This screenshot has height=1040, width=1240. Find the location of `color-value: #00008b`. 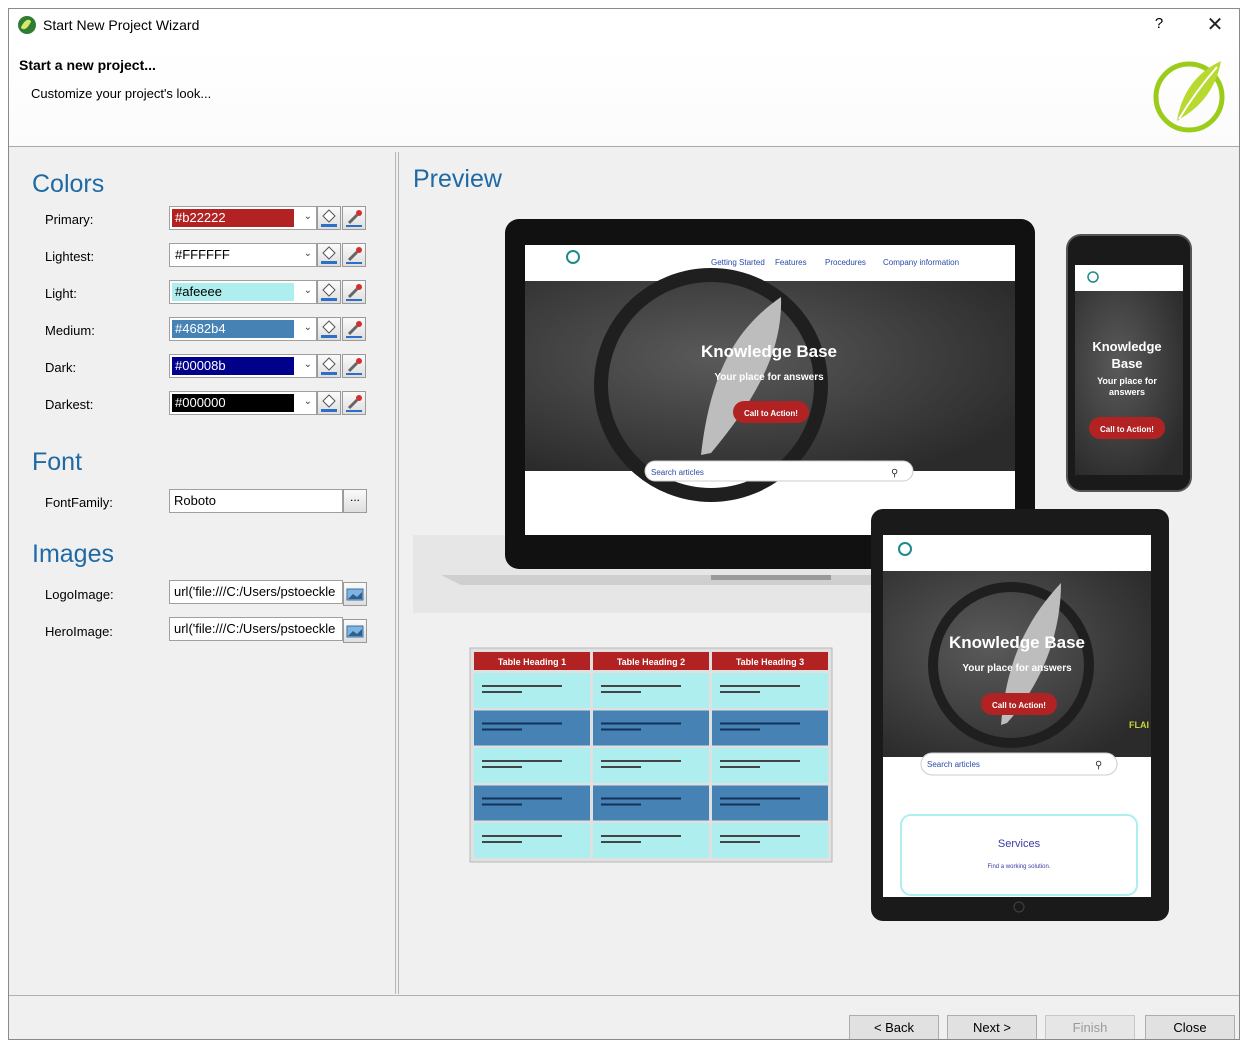

color-value: #00008b is located at coordinates (200, 365).